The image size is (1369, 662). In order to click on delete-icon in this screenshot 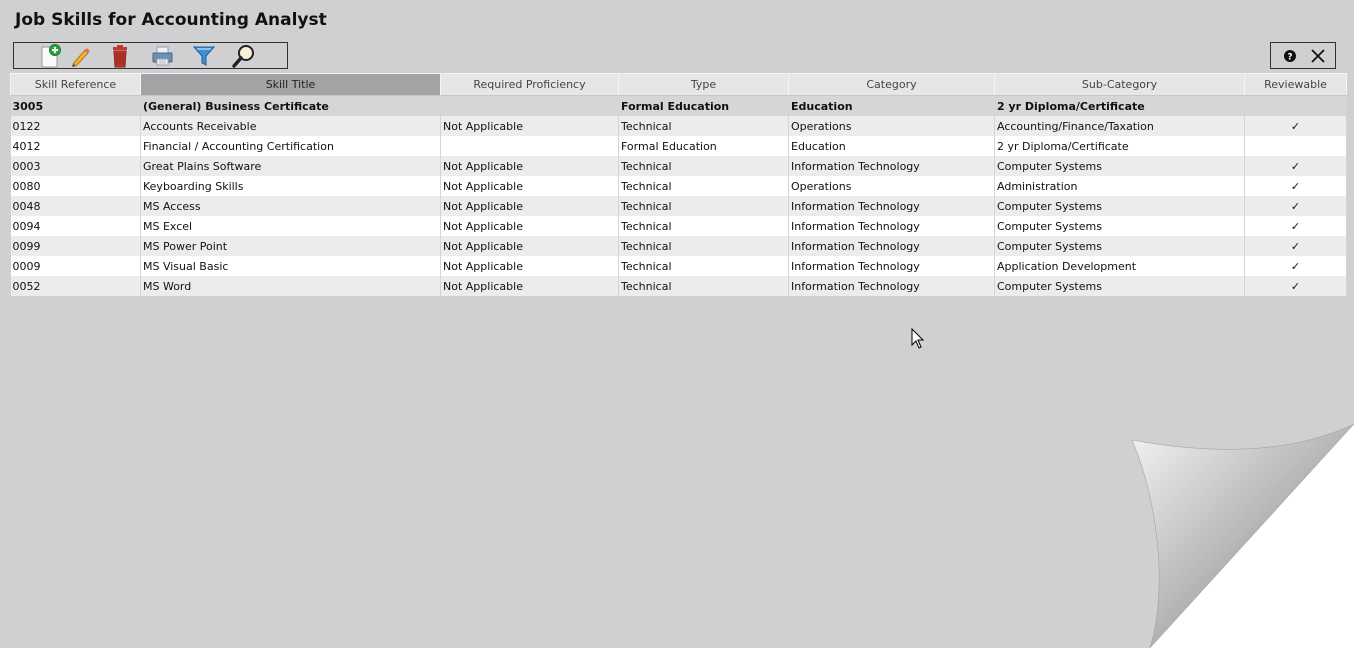, I will do `click(120, 56)`.